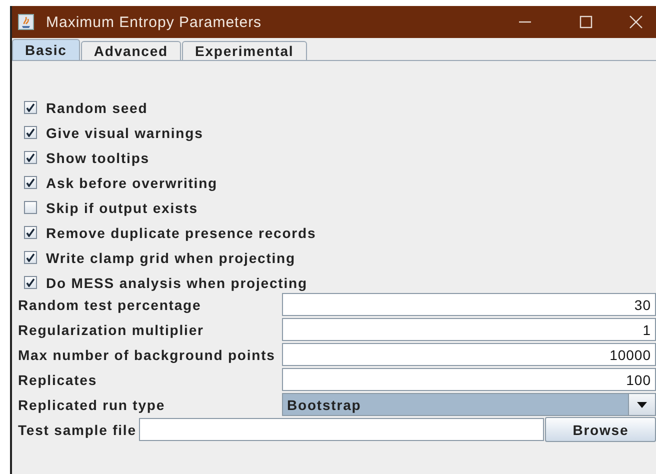 Image resolution: width=656 pixels, height=474 pixels. Describe the element at coordinates (469, 354) in the screenshot. I see `input-field: 10000` at that location.